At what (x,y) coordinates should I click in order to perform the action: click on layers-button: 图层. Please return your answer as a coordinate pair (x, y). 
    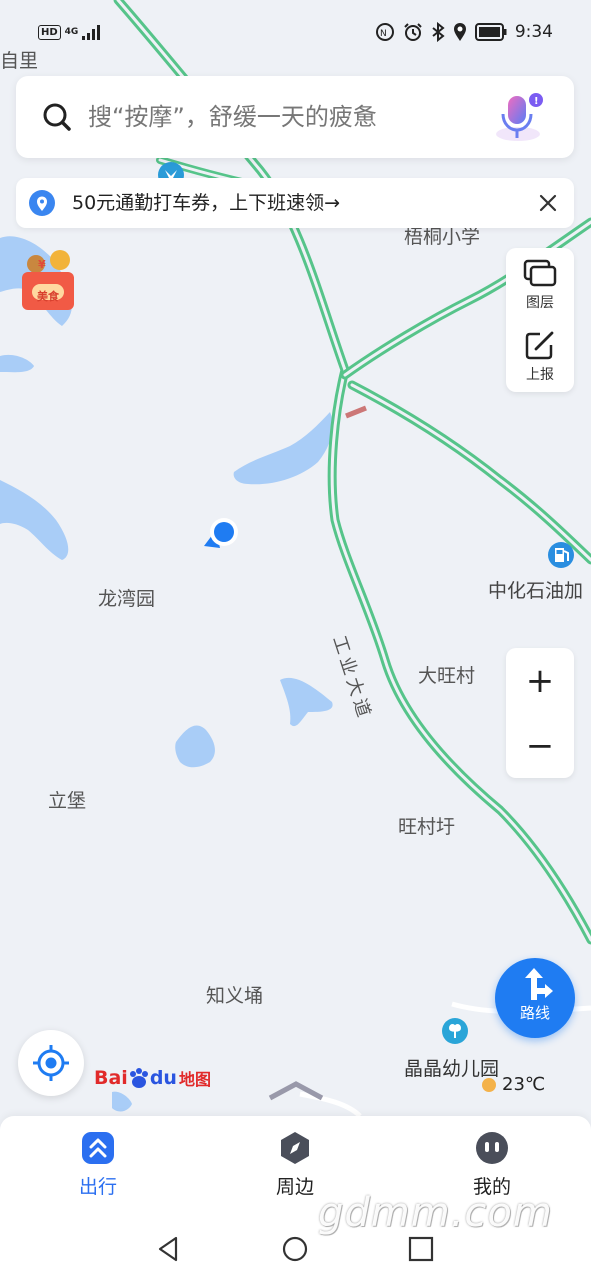
    Looking at the image, I should click on (540, 283).